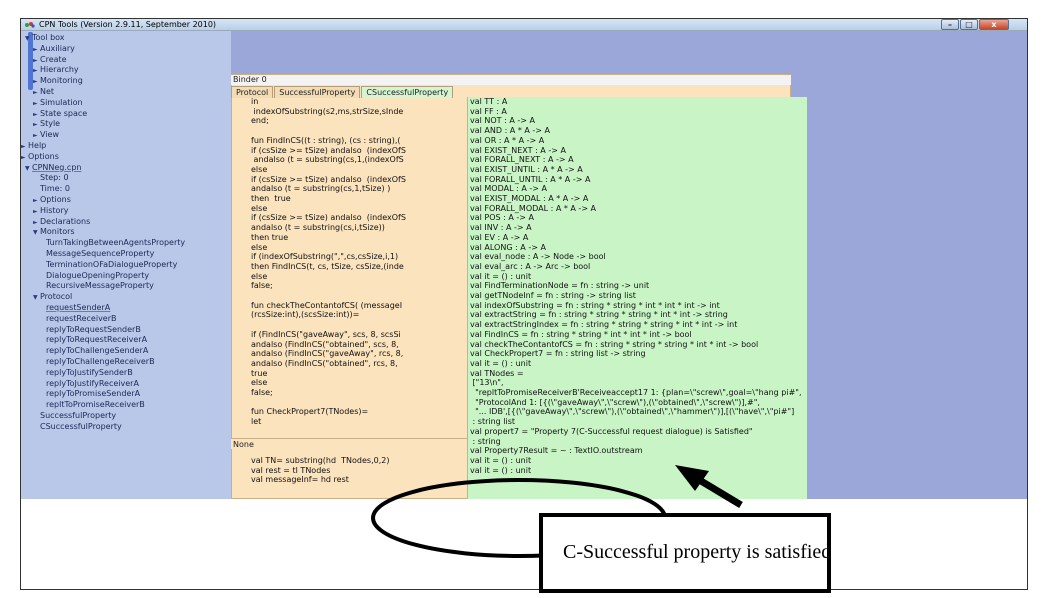 Image resolution: width=1042 pixels, height=598 pixels. I want to click on output-line: : string list, so click(493, 422).